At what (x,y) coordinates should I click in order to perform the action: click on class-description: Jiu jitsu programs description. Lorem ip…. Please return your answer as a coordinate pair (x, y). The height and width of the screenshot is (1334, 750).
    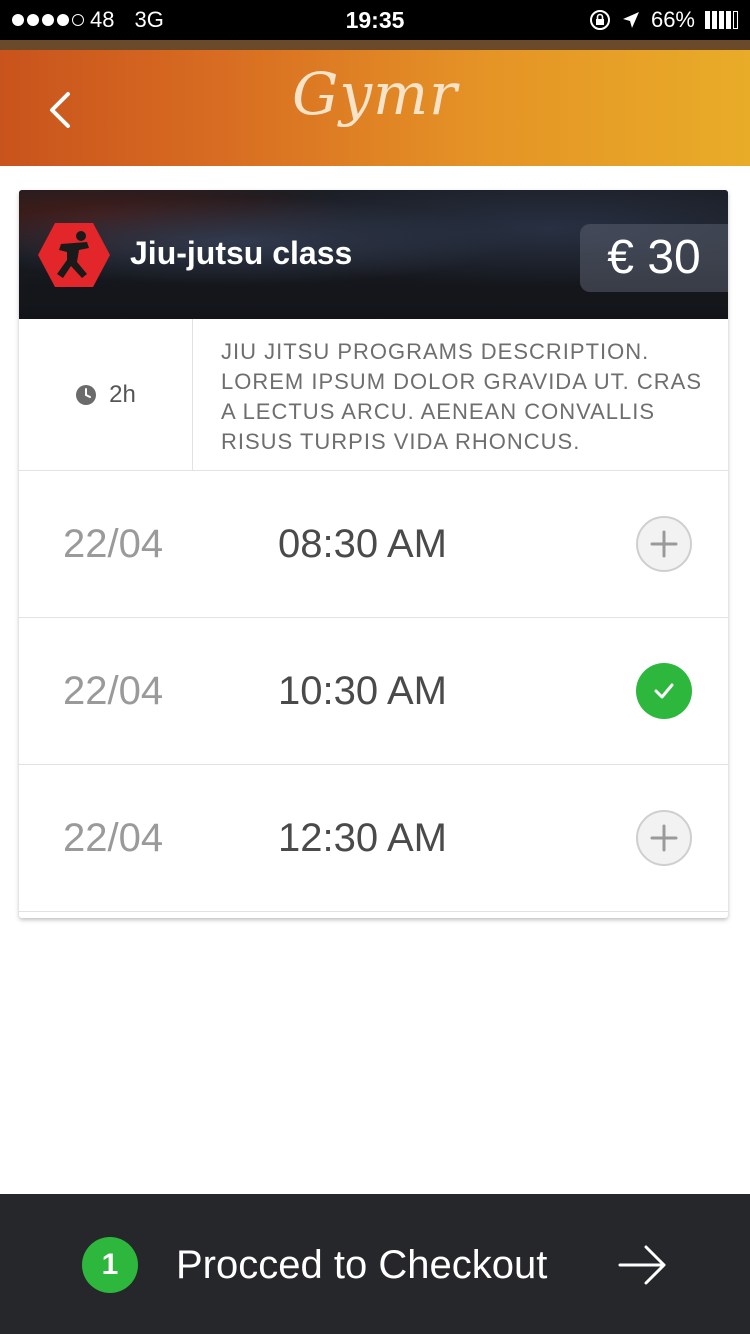
    Looking at the image, I should click on (462, 396).